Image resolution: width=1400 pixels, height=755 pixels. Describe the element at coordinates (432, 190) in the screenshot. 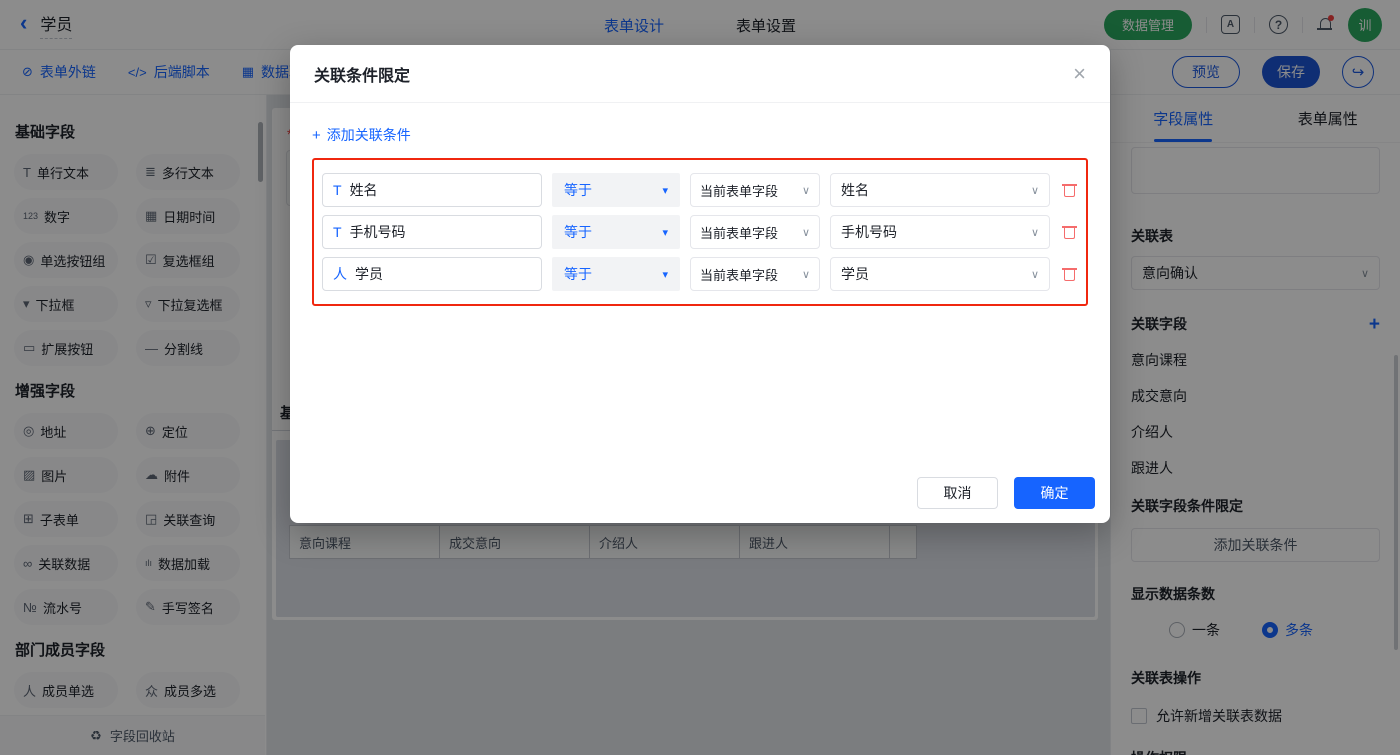

I see `condition-field-input: T 姓名` at that location.